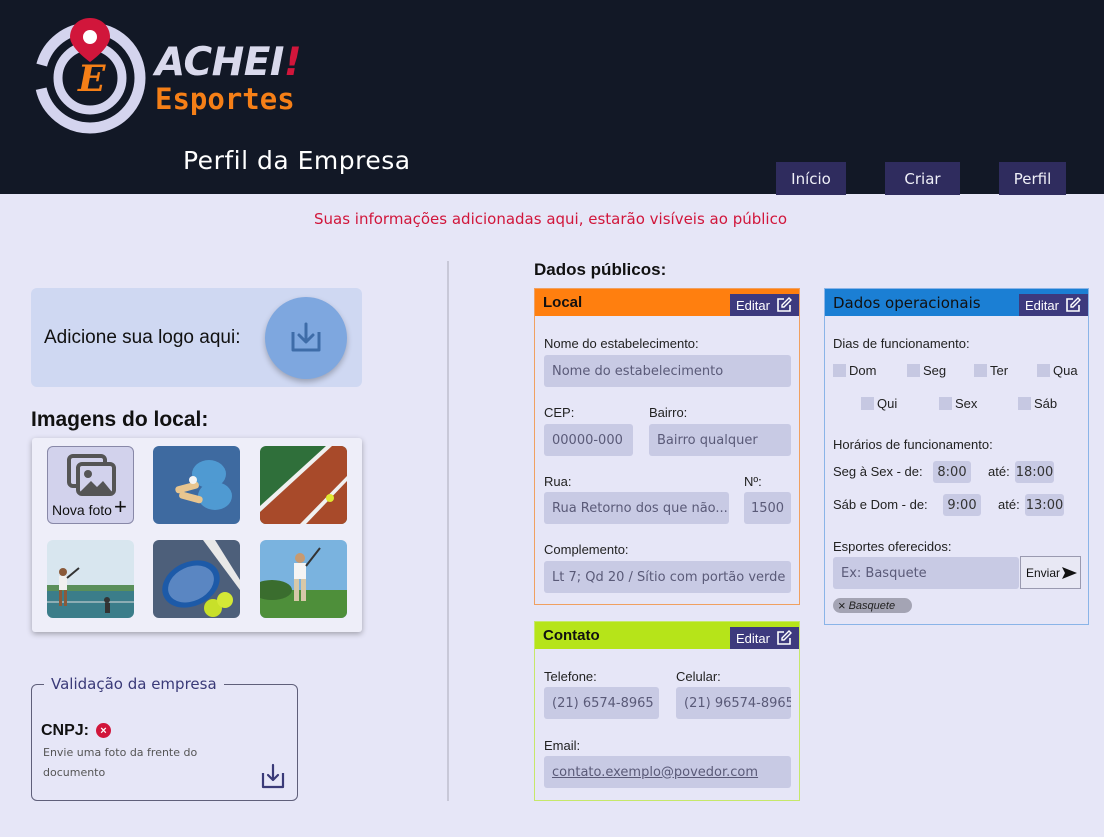 This screenshot has height=837, width=1104. I want to click on checkbox-qui: Qui, so click(879, 403).